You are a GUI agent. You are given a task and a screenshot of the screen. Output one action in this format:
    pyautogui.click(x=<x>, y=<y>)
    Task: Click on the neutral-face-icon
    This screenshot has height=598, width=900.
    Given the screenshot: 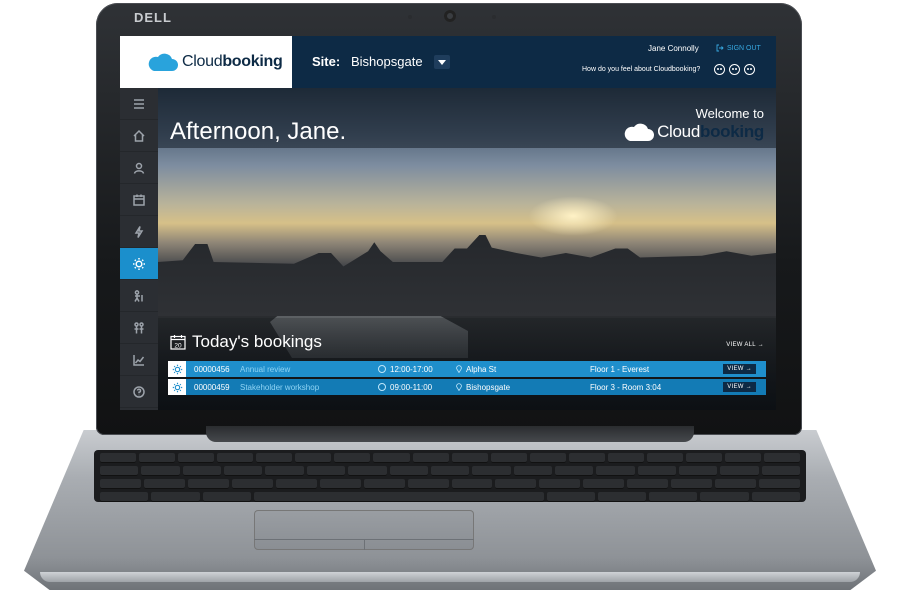 What is the action you would take?
    pyautogui.click(x=734, y=69)
    